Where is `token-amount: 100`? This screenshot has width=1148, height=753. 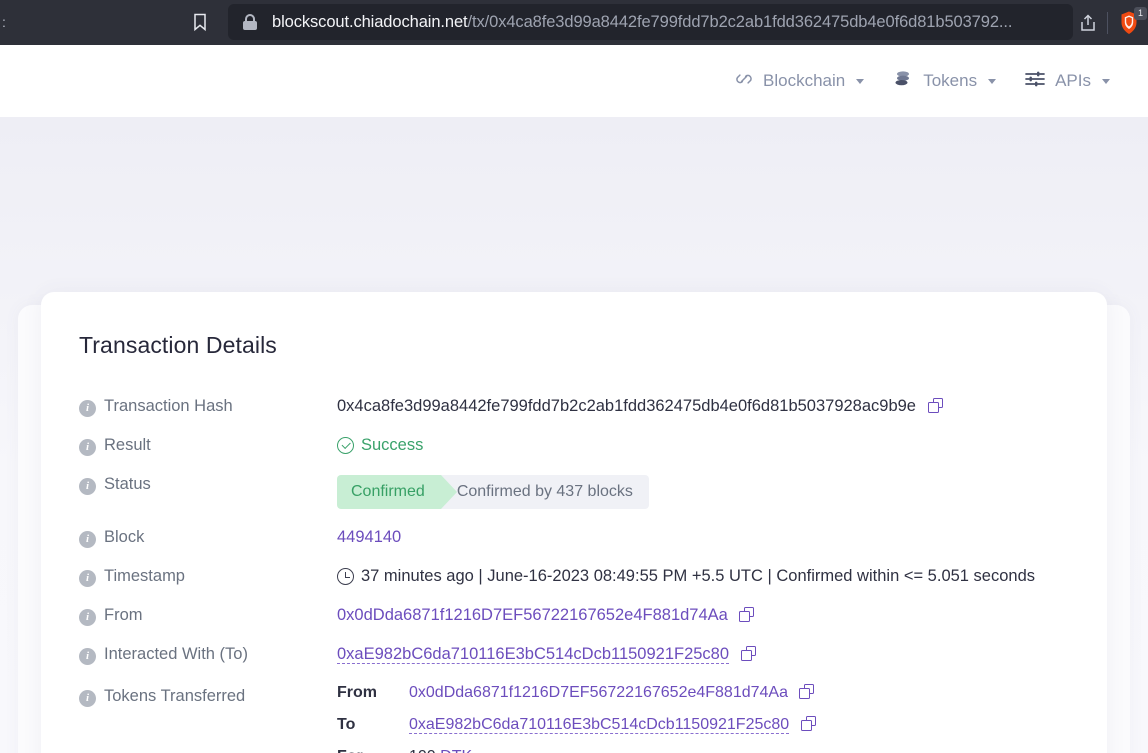 token-amount: 100 is located at coordinates (422, 750).